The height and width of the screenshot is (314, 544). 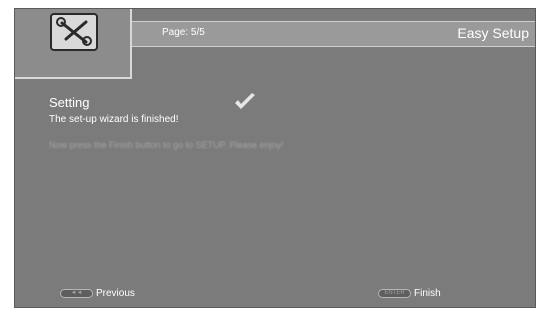 I want to click on finish-button: ENTER Finish, so click(x=409, y=293).